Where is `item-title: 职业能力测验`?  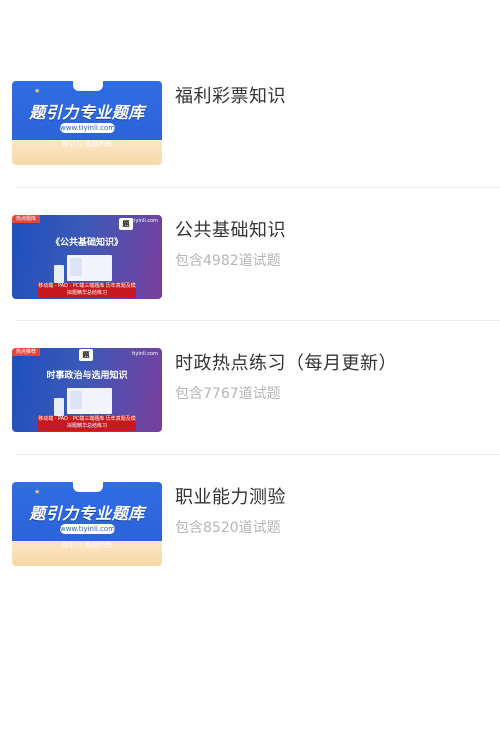 item-title: 职业能力测验 is located at coordinates (230, 497).